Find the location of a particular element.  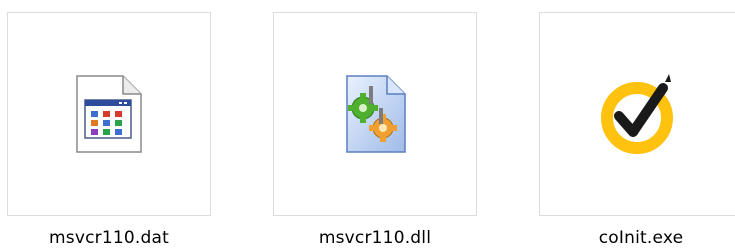

generic-application-file-icon is located at coordinates (109, 114).